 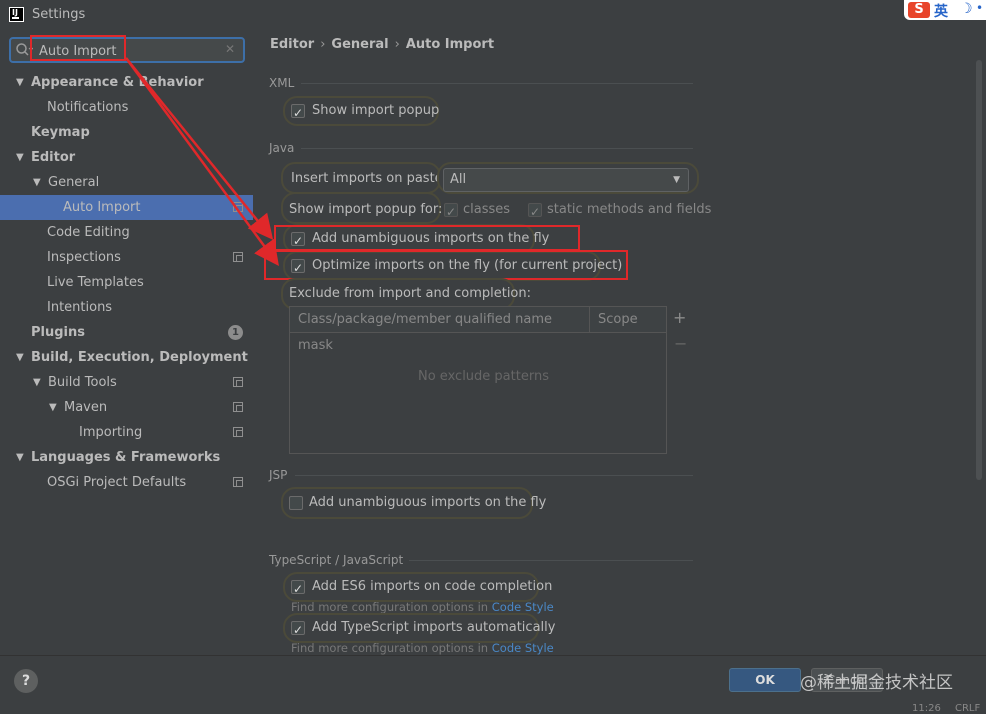 I want to click on sidebar-item-label: Live Templates, so click(x=95, y=282).